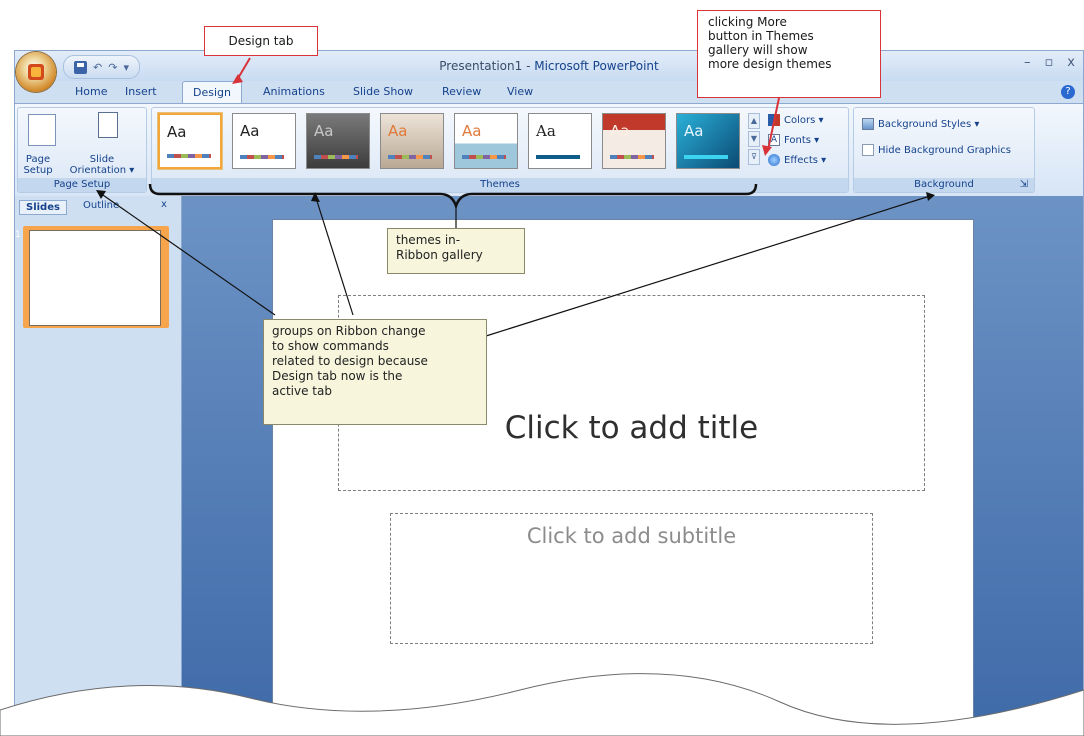 The width and height of the screenshot is (1084, 736). What do you see at coordinates (1027, 62) in the screenshot?
I see `minimize-icon: –` at bounding box center [1027, 62].